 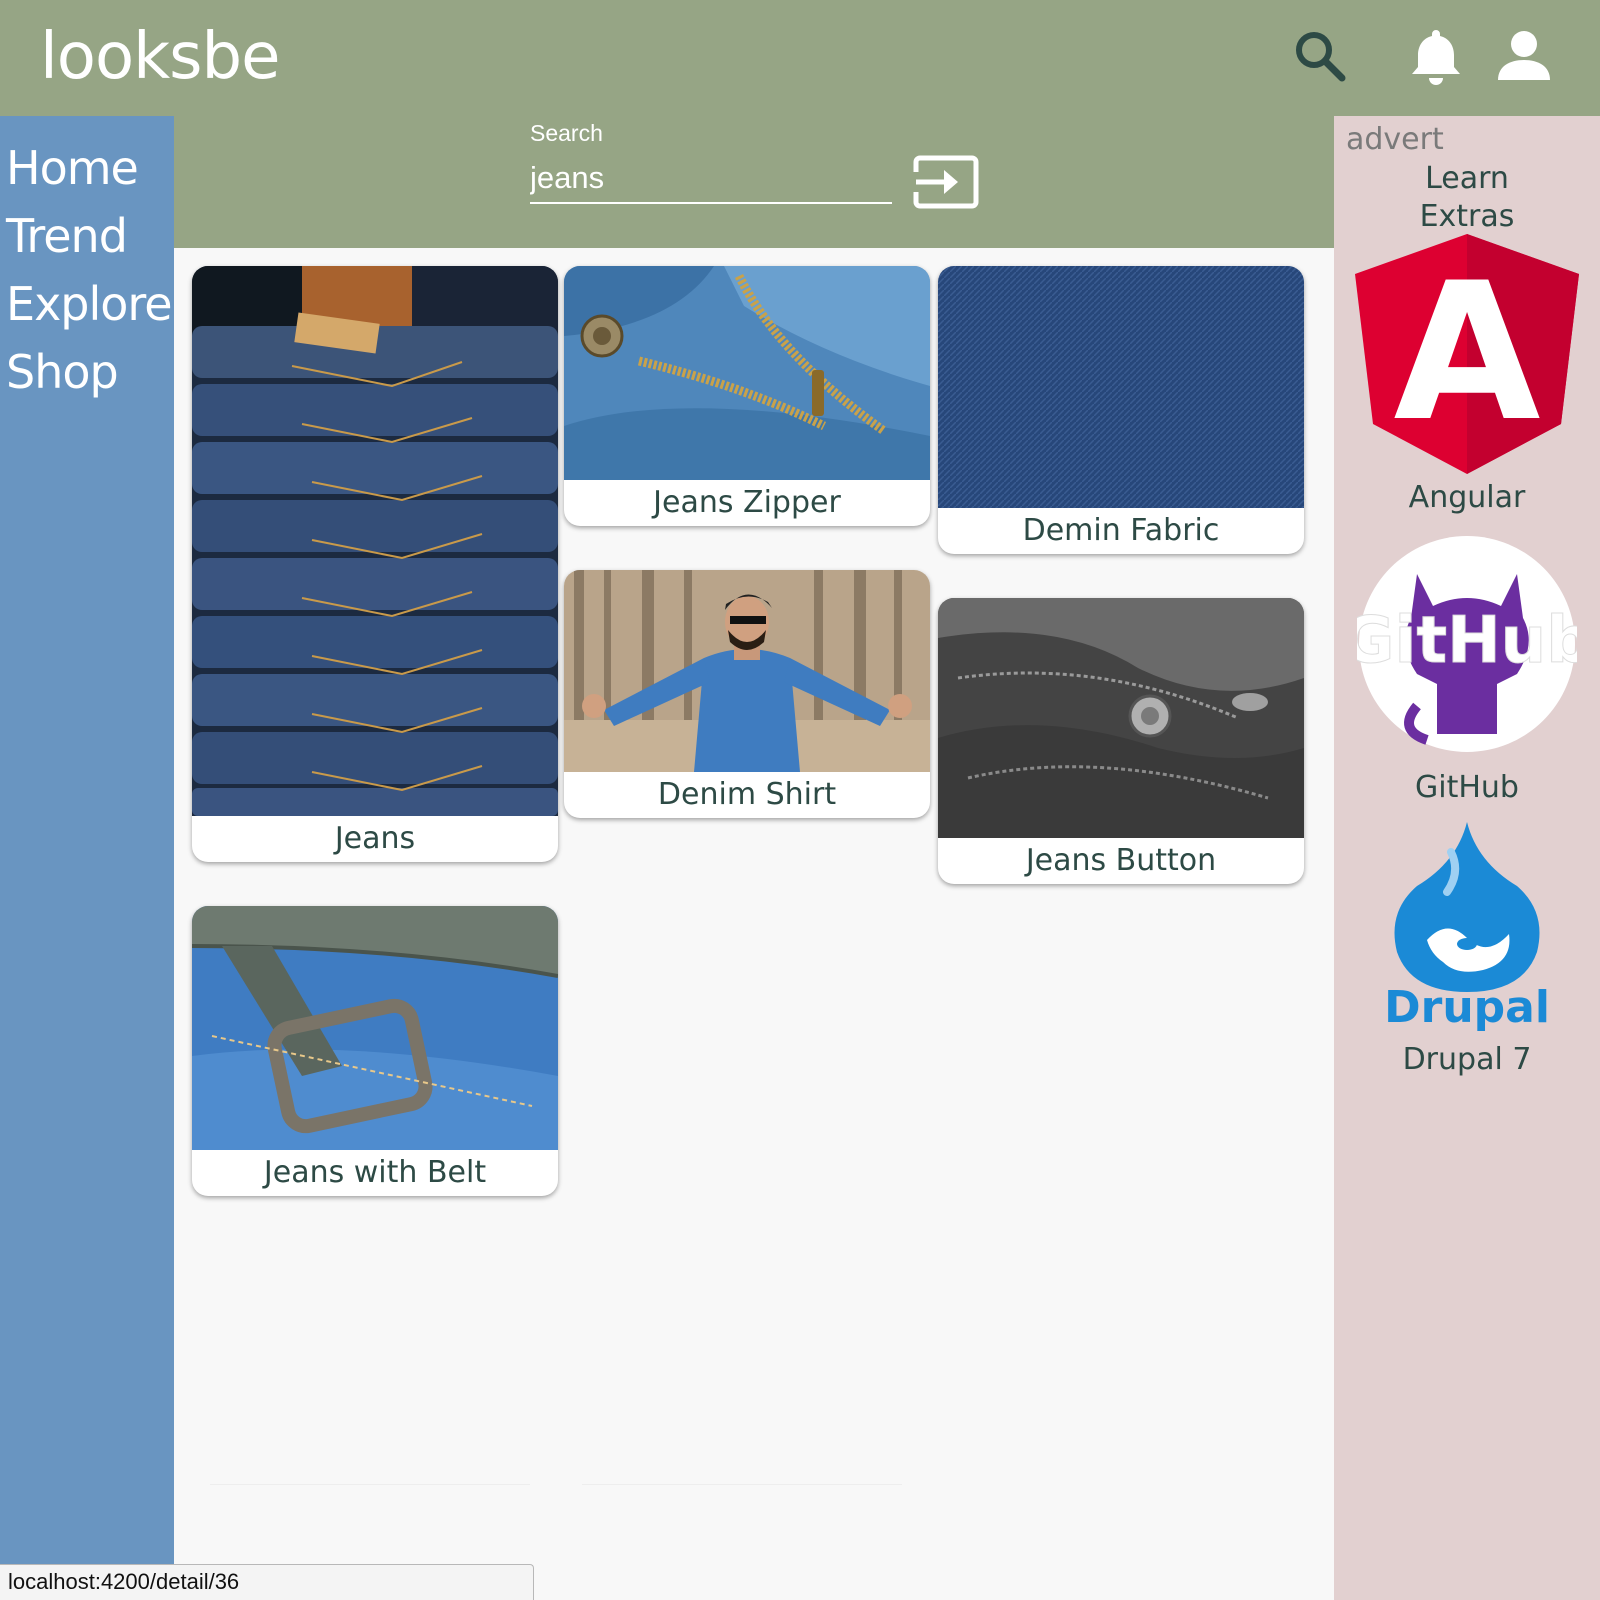 I want to click on result-card-denim-shirt: Denim Shirt, so click(x=747, y=694).